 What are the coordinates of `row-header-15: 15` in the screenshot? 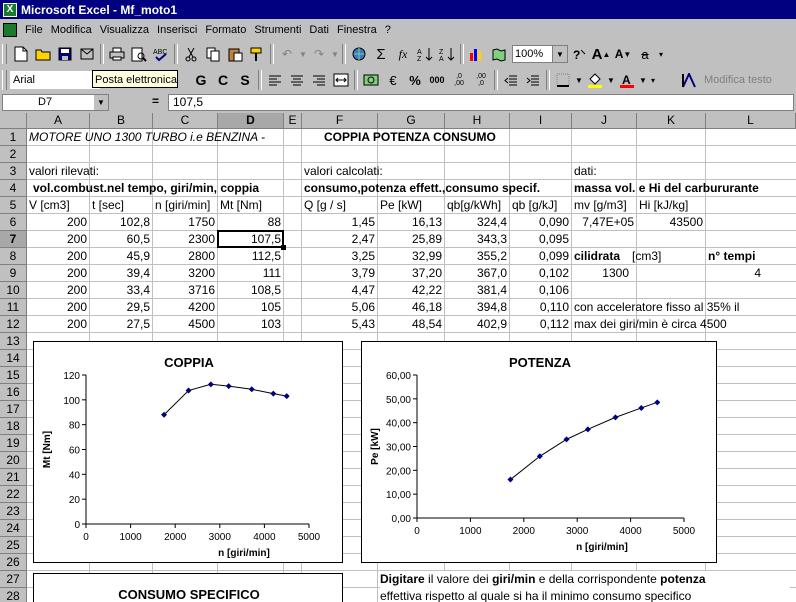 It's located at (13, 375).